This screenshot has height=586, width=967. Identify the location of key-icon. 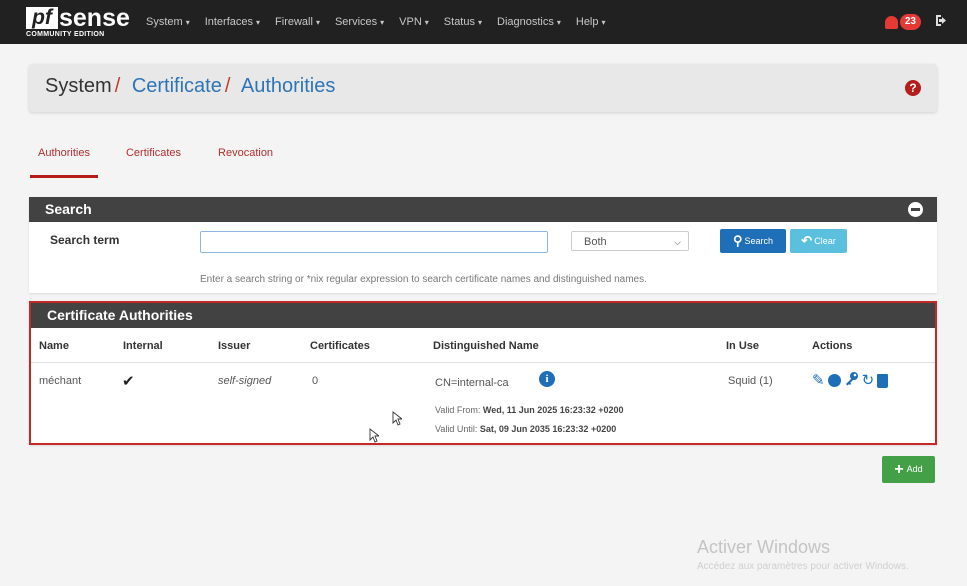
(852, 380).